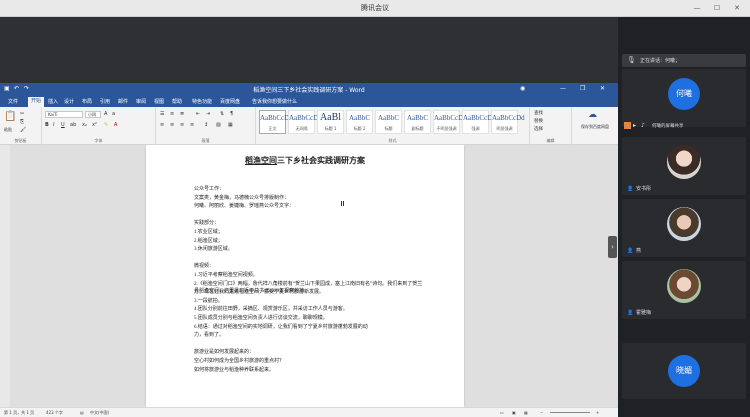  Describe the element at coordinates (162, 125) in the screenshot. I see `align-left-icon: ≡` at that location.